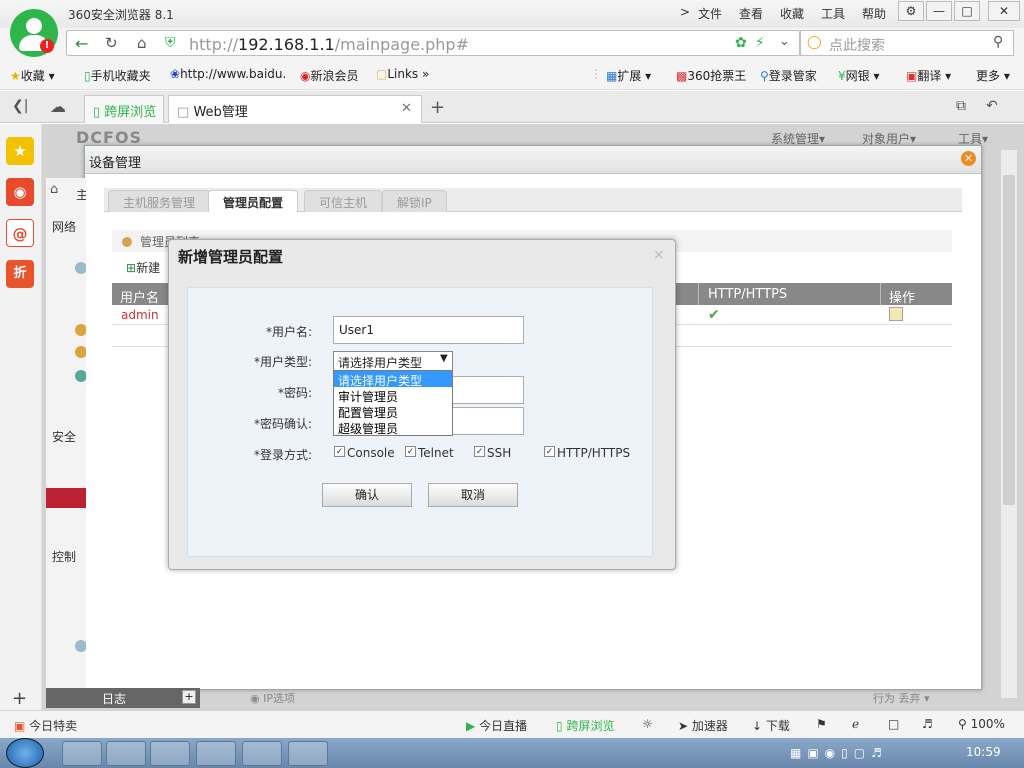 The width and height of the screenshot is (1024, 768). What do you see at coordinates (760, 43) in the screenshot?
I see `speed-mode-icon: ⚡` at bounding box center [760, 43].